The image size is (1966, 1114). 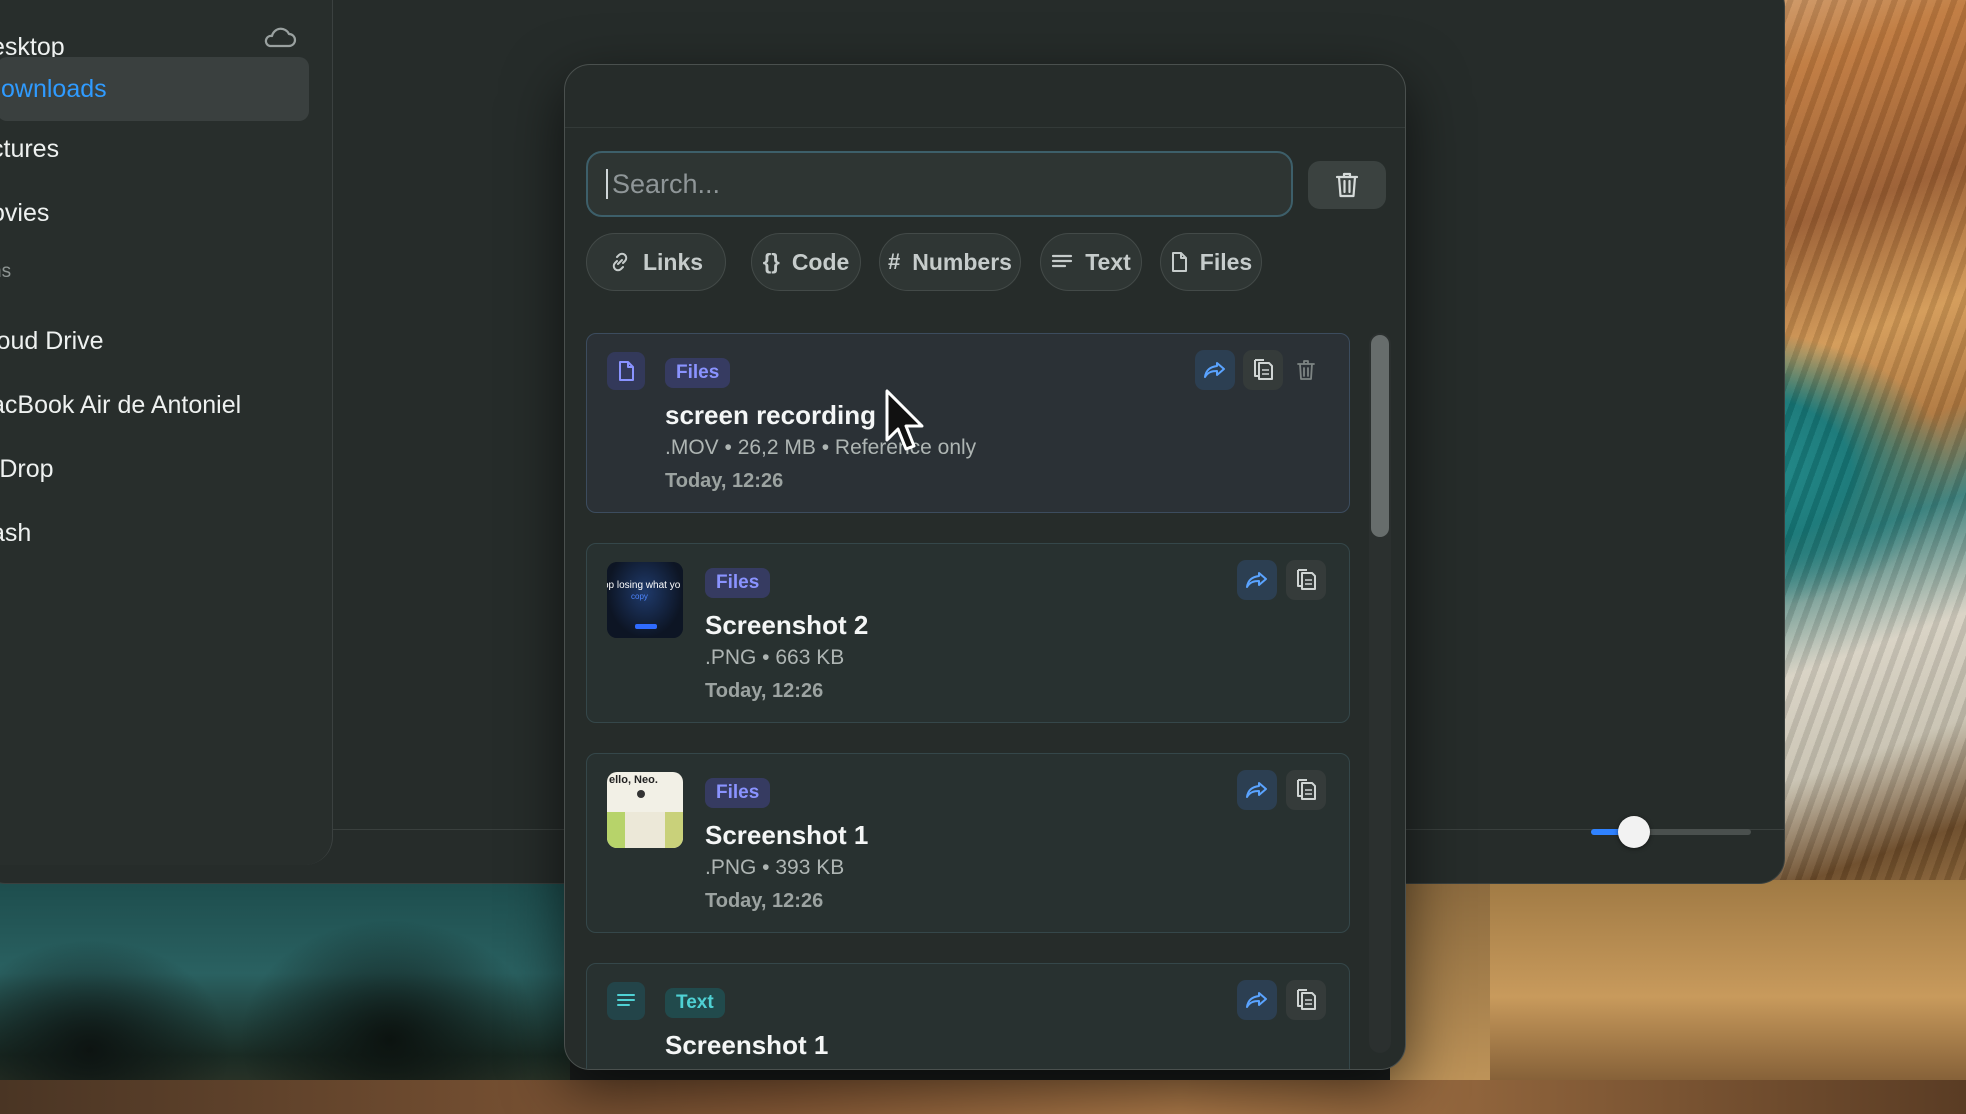 What do you see at coordinates (626, 1001) in the screenshot?
I see `text-lines-icon` at bounding box center [626, 1001].